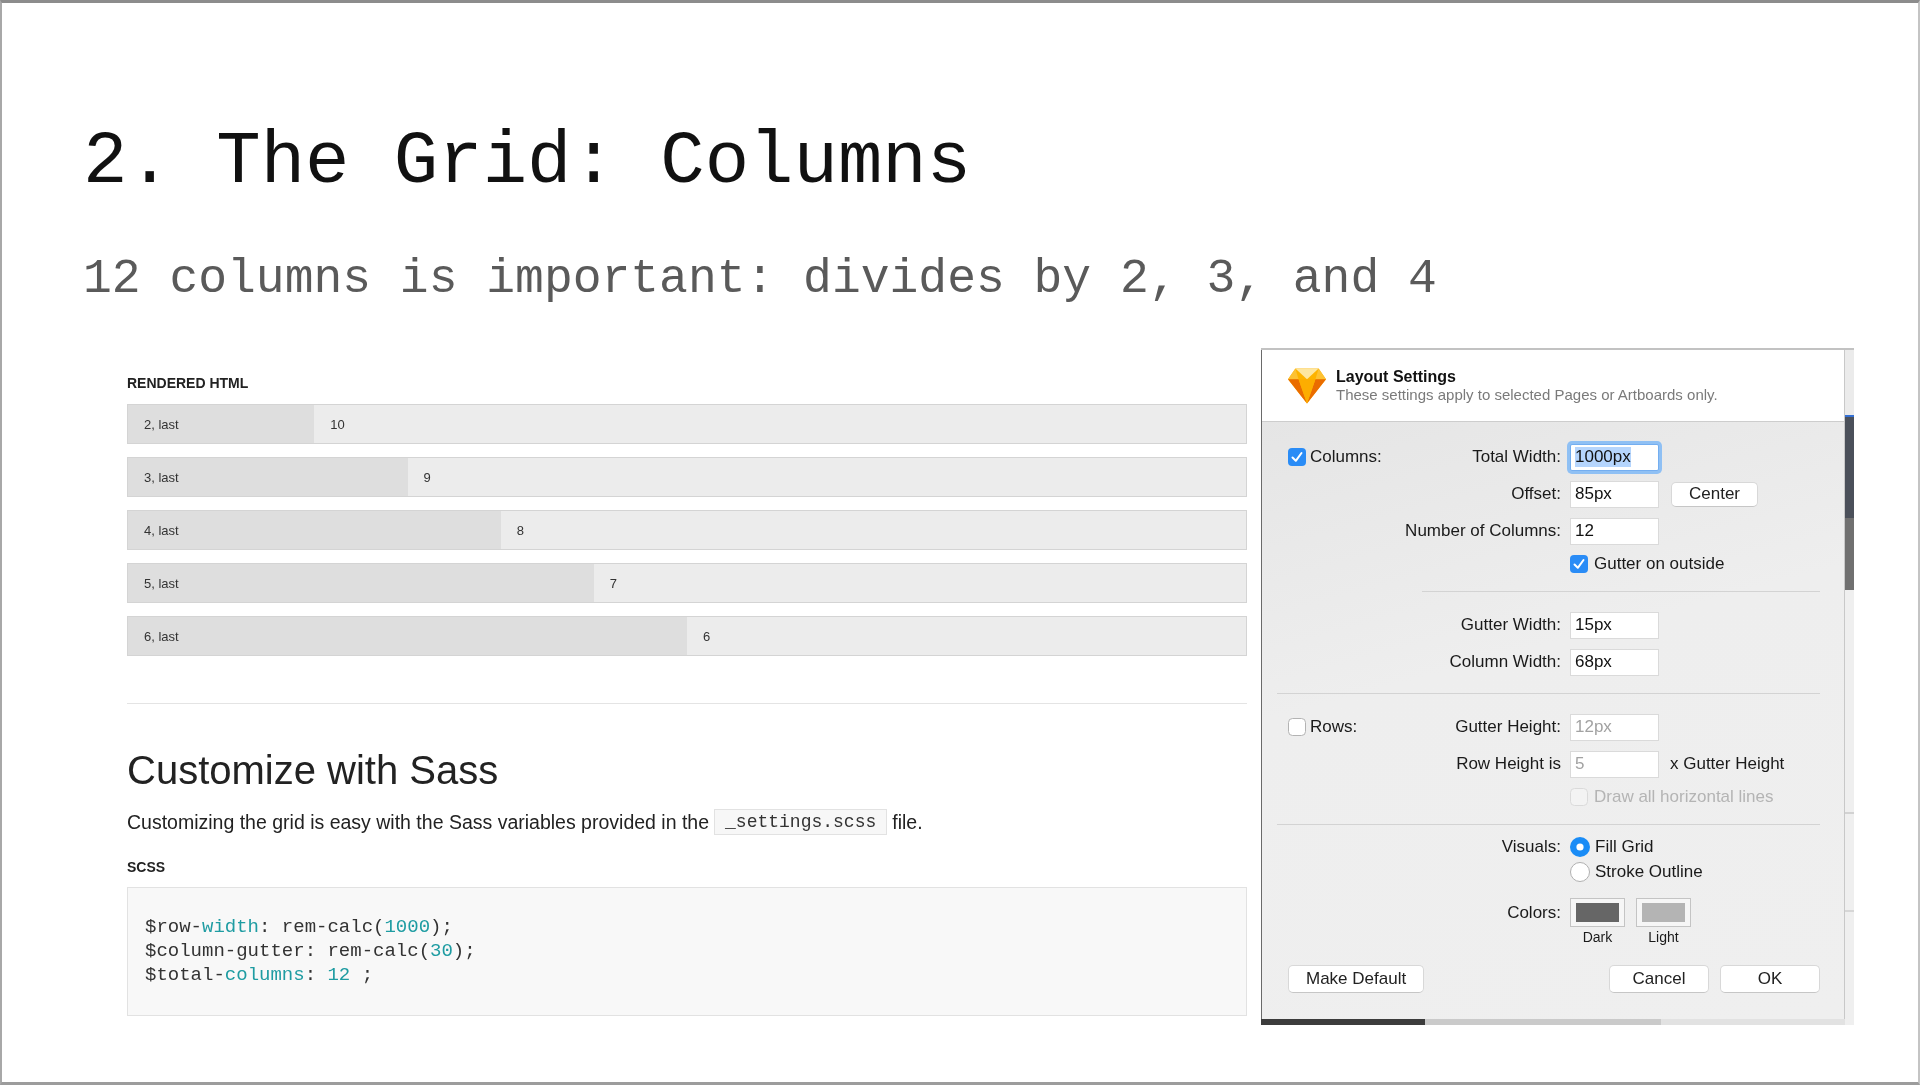  Describe the element at coordinates (268, 477) in the screenshot. I see `grid-cell: 3, last` at that location.